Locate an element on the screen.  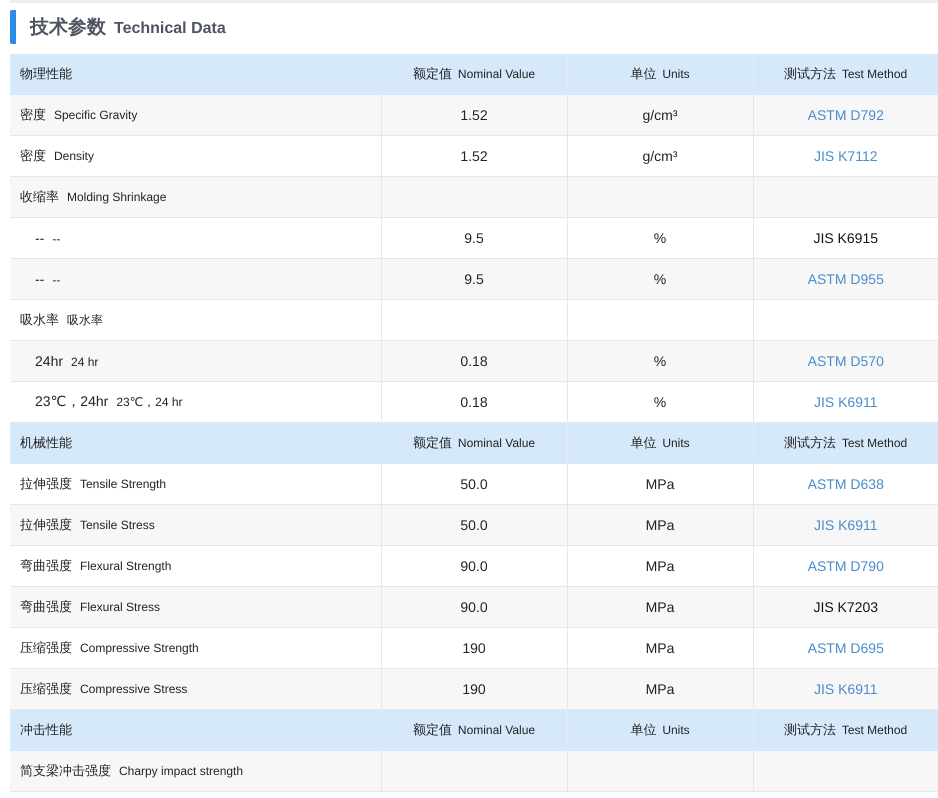
value-cell: 50.0 is located at coordinates (474, 525).